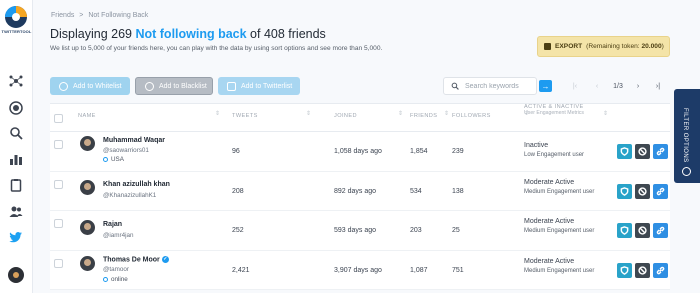  Describe the element at coordinates (115, 279) in the screenshot. I see `user-location: online` at that location.